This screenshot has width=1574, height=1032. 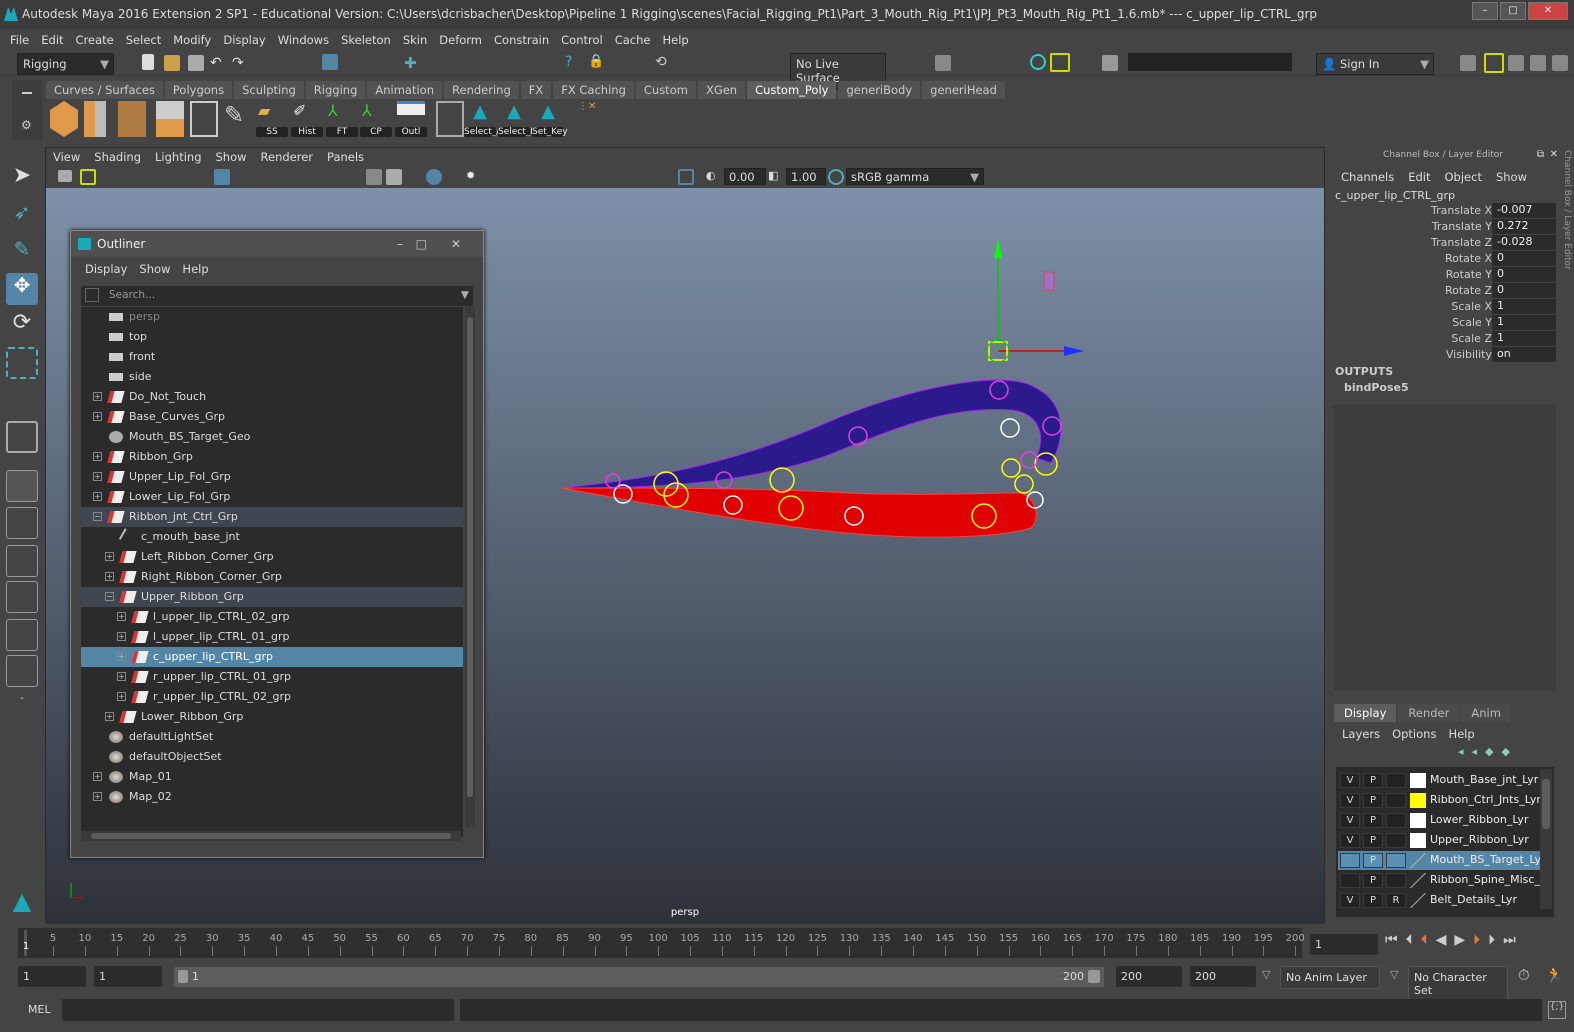 What do you see at coordinates (573, 62) in the screenshot?
I see `help-icon: ?` at bounding box center [573, 62].